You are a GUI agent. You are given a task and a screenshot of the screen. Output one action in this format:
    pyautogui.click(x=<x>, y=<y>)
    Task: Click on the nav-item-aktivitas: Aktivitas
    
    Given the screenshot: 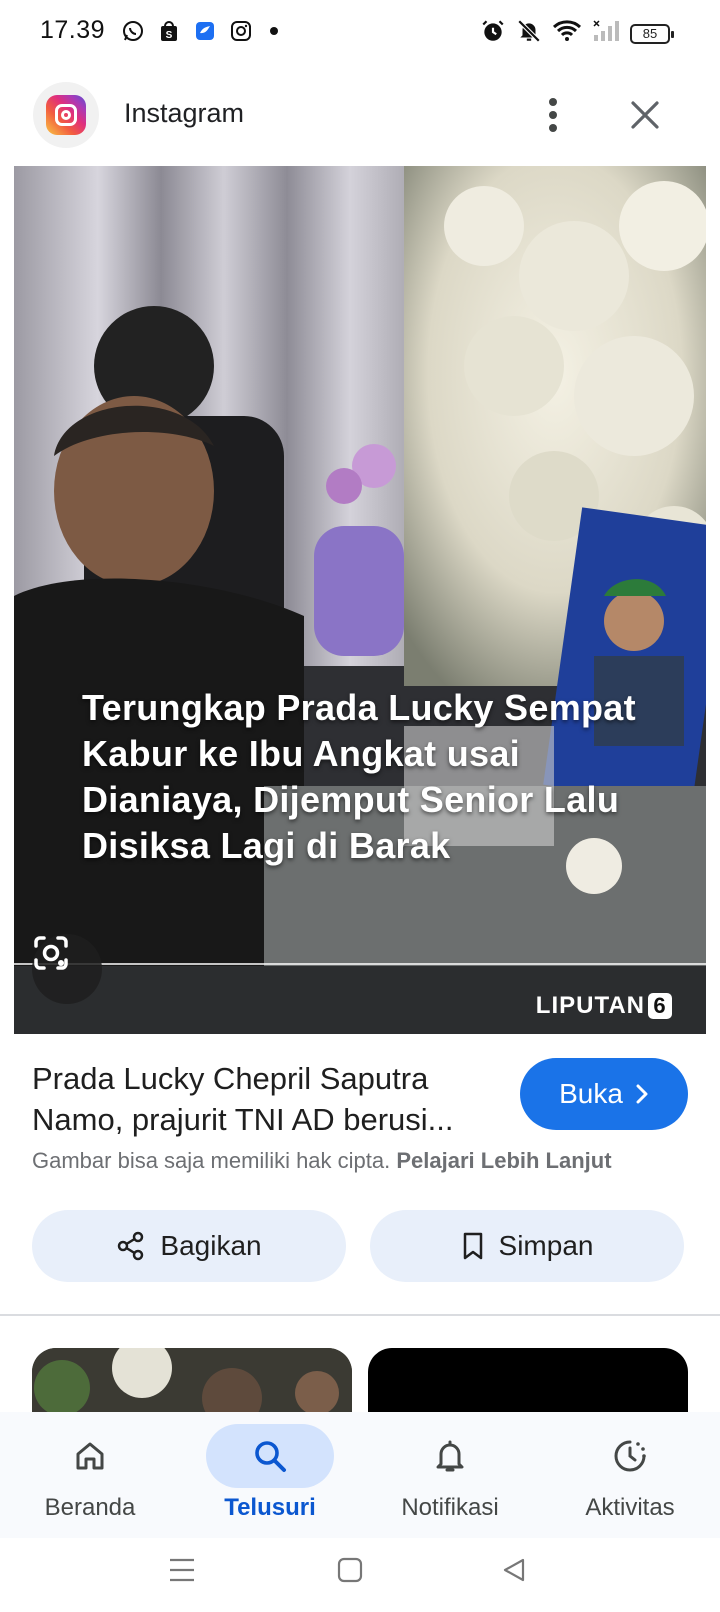 What is the action you would take?
    pyautogui.click(x=630, y=1475)
    